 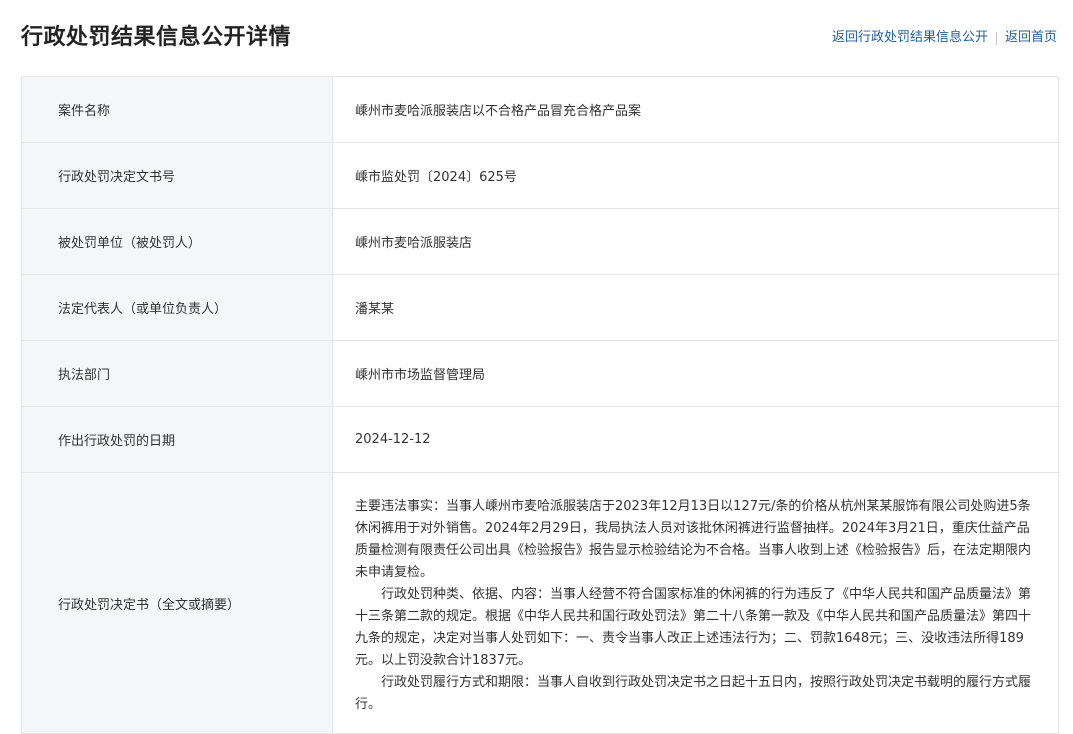 I want to click on decision-date-label: 作出行政处罚的日期, so click(x=177, y=439).